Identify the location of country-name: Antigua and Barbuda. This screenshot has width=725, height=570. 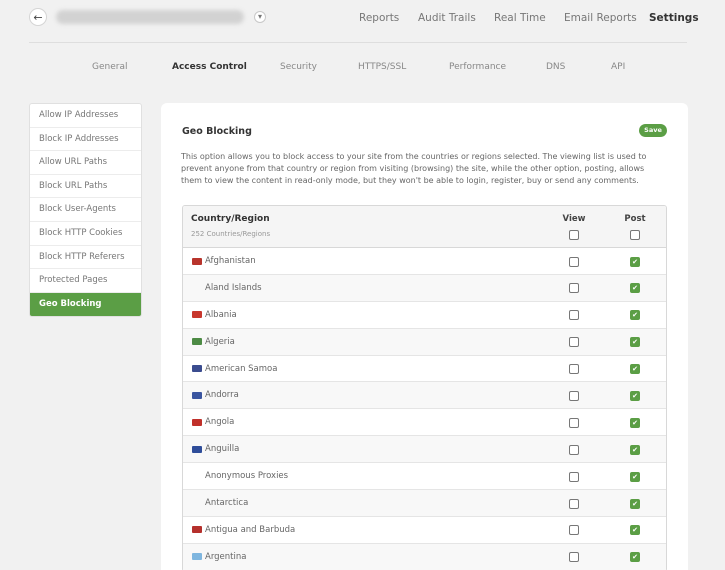
(250, 529).